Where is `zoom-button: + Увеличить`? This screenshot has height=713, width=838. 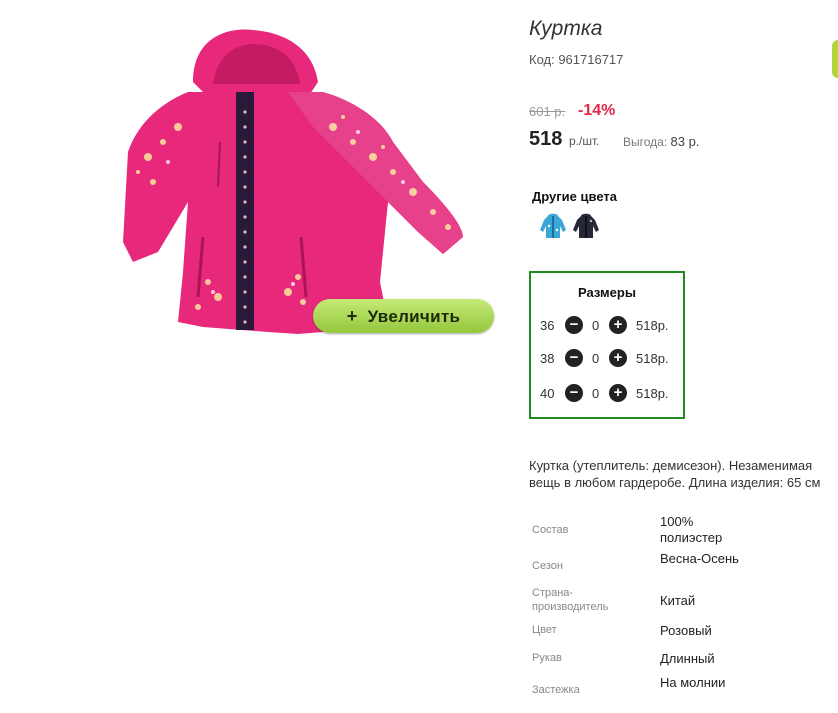 zoom-button: + Увеличить is located at coordinates (403, 316).